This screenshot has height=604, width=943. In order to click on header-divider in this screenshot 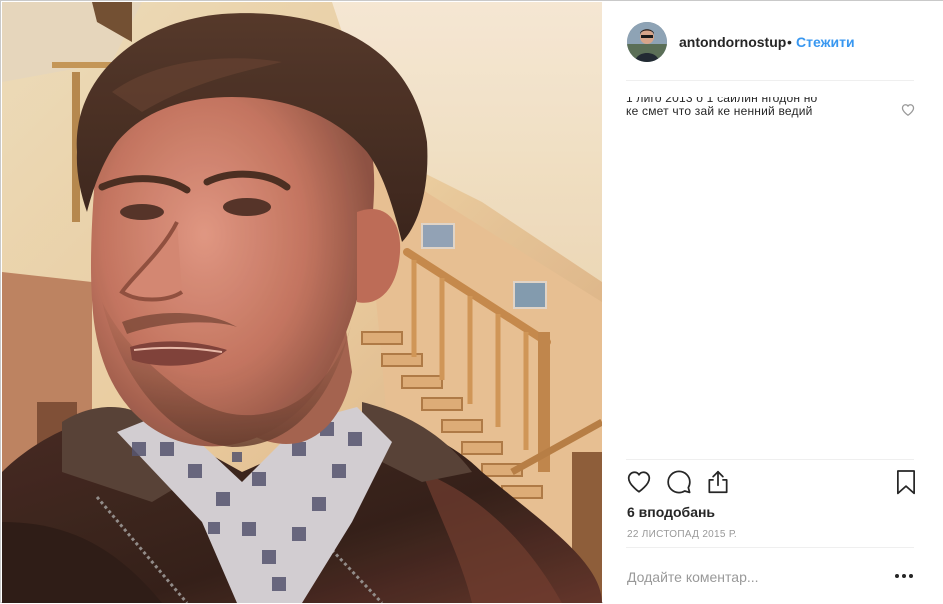, I will do `click(770, 80)`.